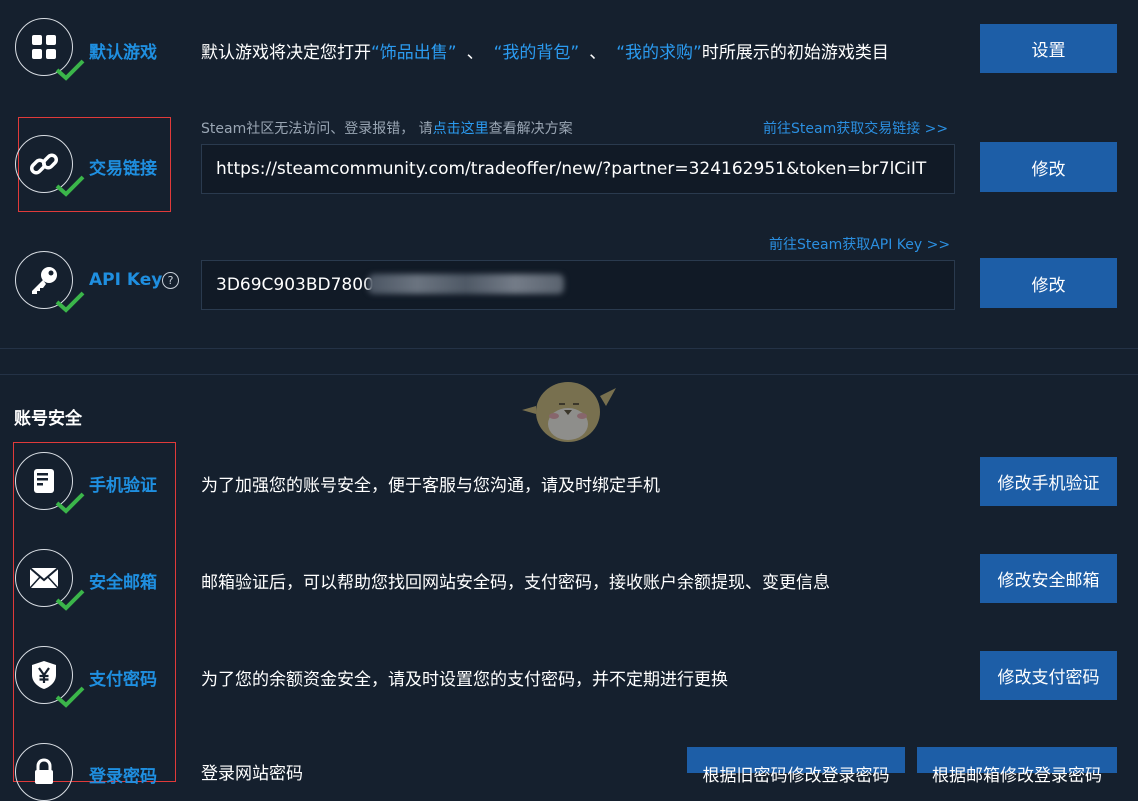 The width and height of the screenshot is (1138, 801). I want to click on pay-password-label: 支付密码, so click(123, 680).